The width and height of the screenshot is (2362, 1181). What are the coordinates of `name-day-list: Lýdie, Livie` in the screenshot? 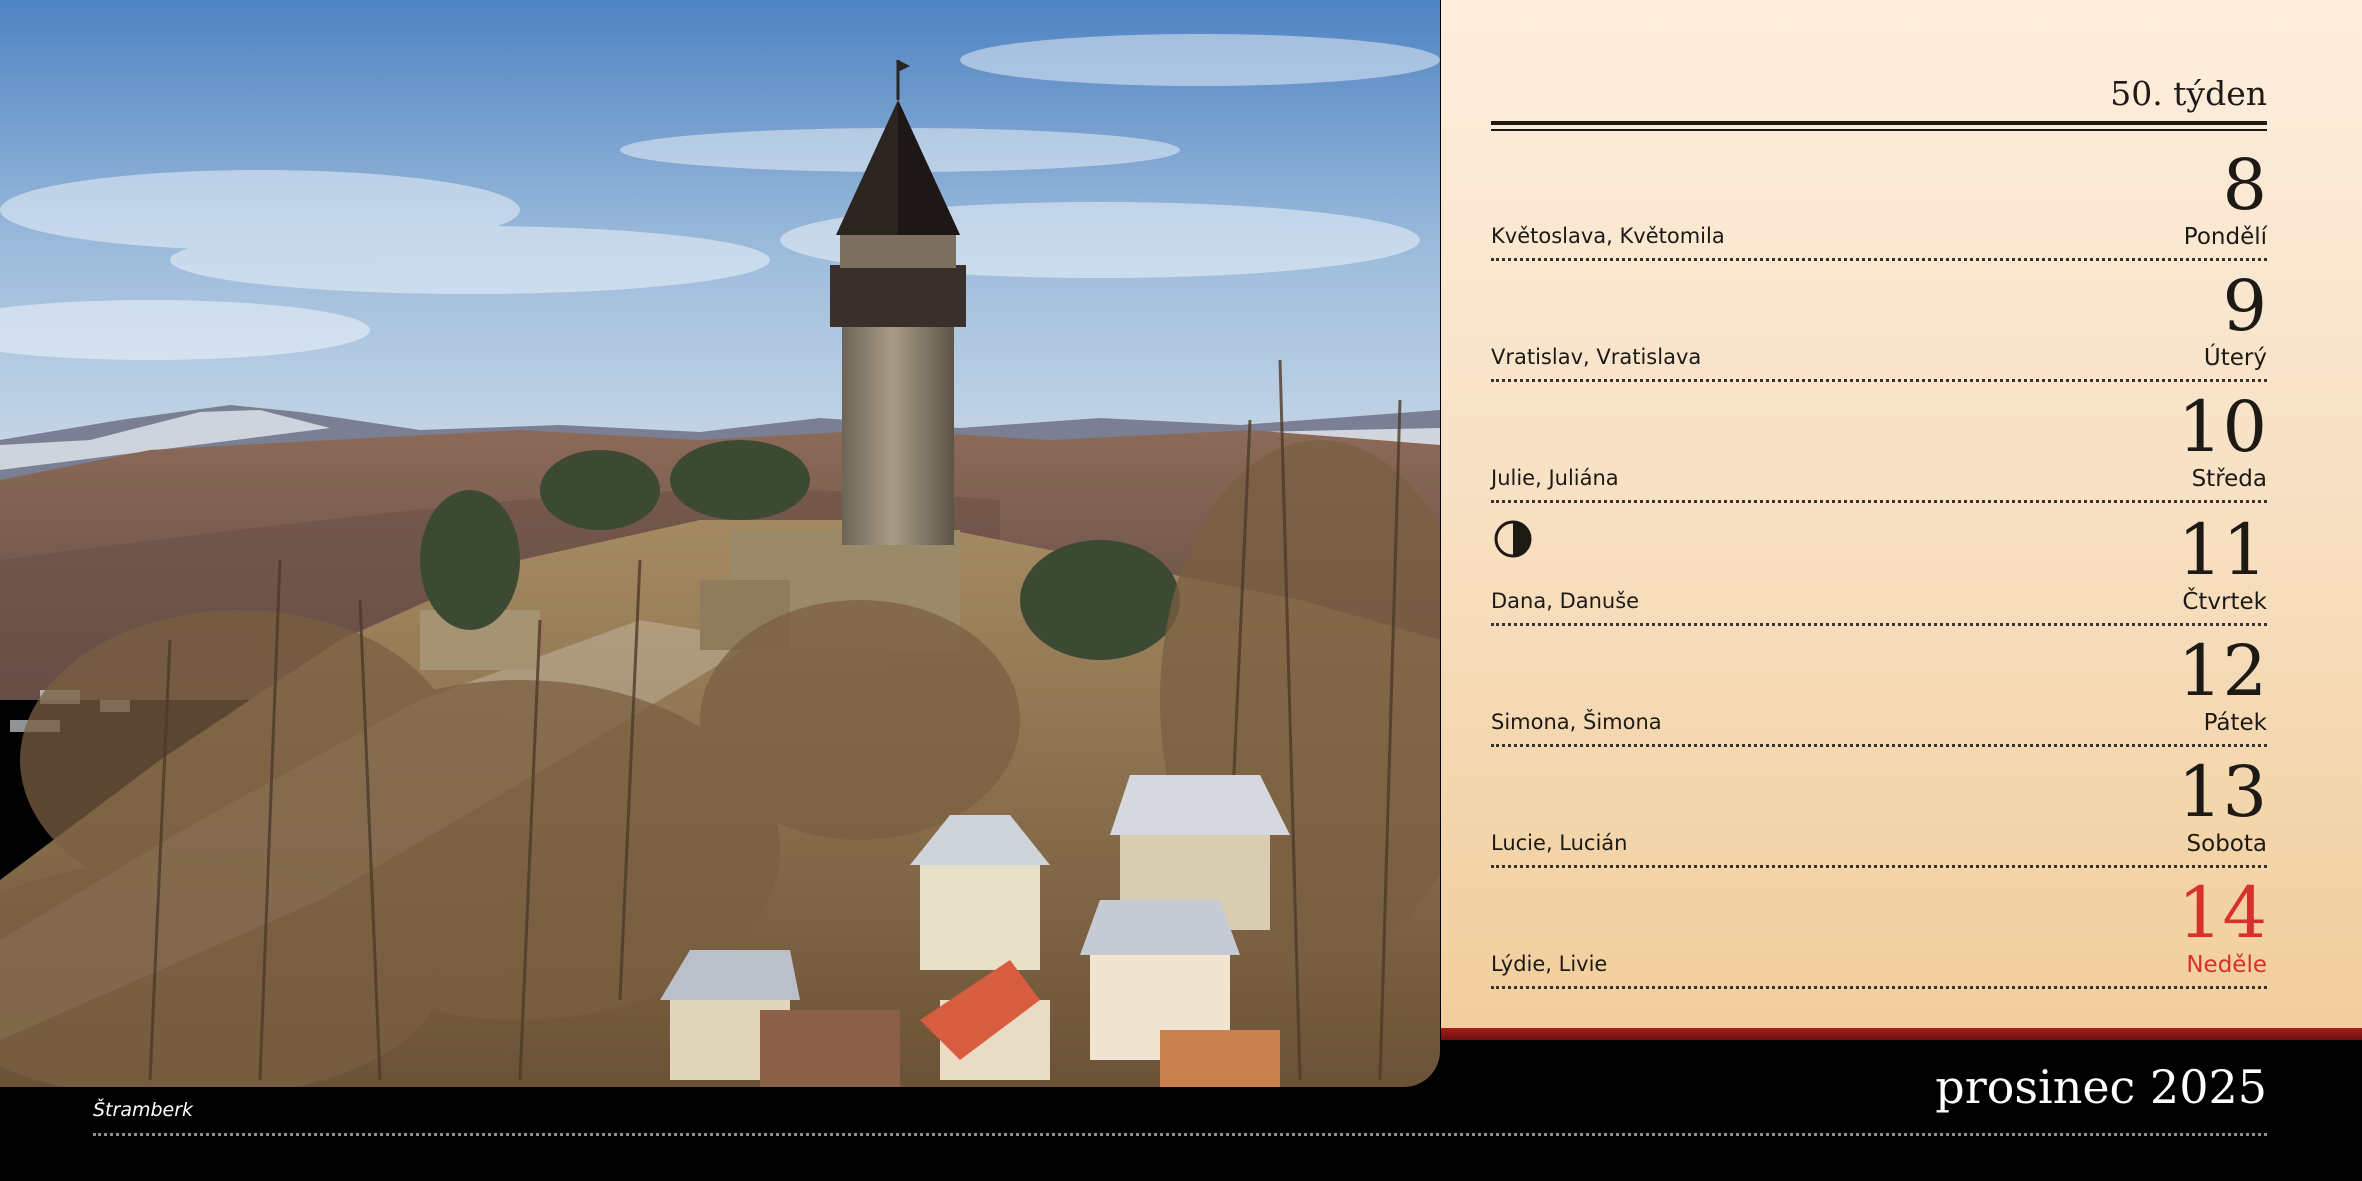 It's located at (1549, 964).